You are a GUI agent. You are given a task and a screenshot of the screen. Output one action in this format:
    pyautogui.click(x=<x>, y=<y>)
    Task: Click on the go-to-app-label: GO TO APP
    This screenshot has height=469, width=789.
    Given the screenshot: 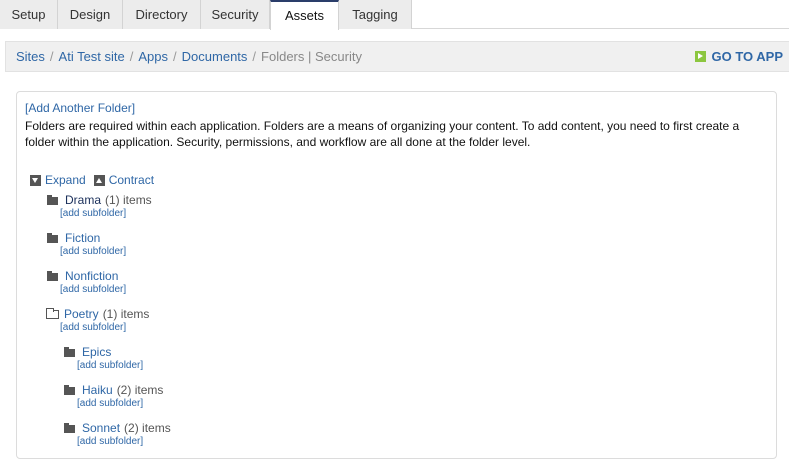 What is the action you would take?
    pyautogui.click(x=747, y=56)
    